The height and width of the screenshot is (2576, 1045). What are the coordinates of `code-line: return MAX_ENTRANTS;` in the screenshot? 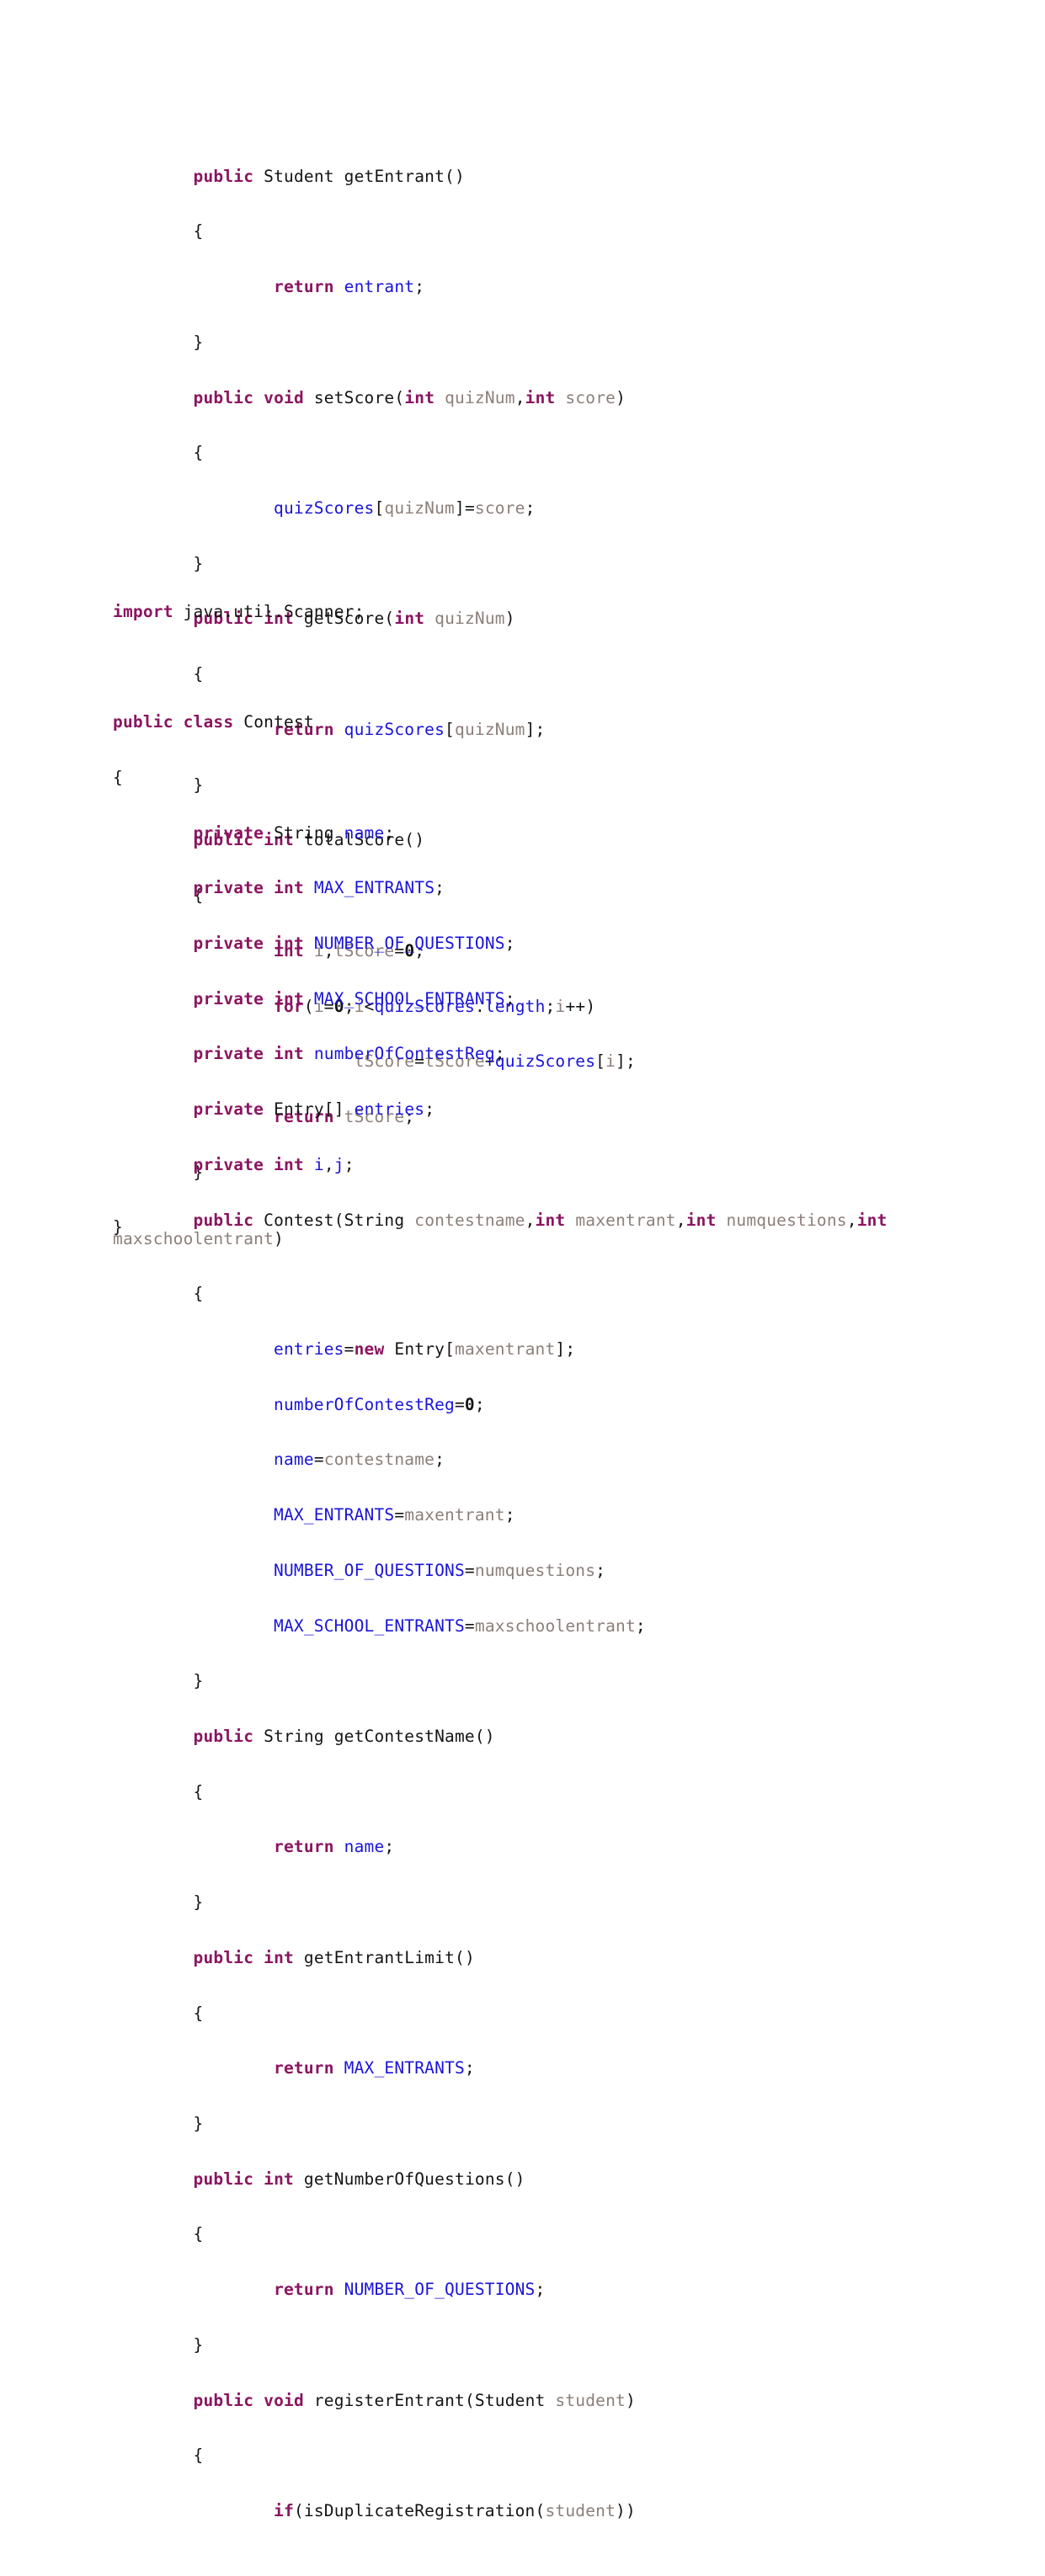 It's located at (374, 2068).